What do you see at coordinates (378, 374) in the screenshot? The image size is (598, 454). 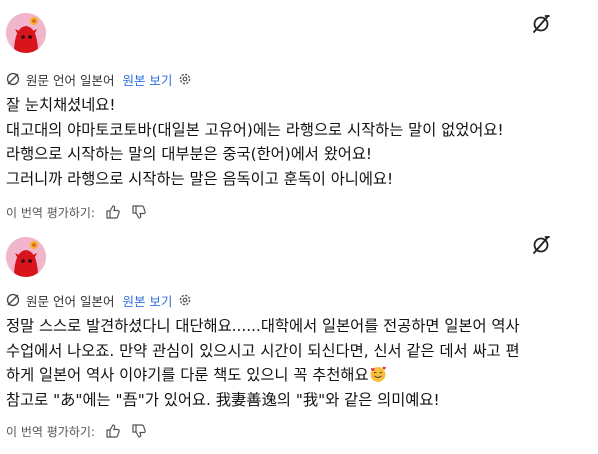 I see `smiling-face-with-hearts-icon` at bounding box center [378, 374].